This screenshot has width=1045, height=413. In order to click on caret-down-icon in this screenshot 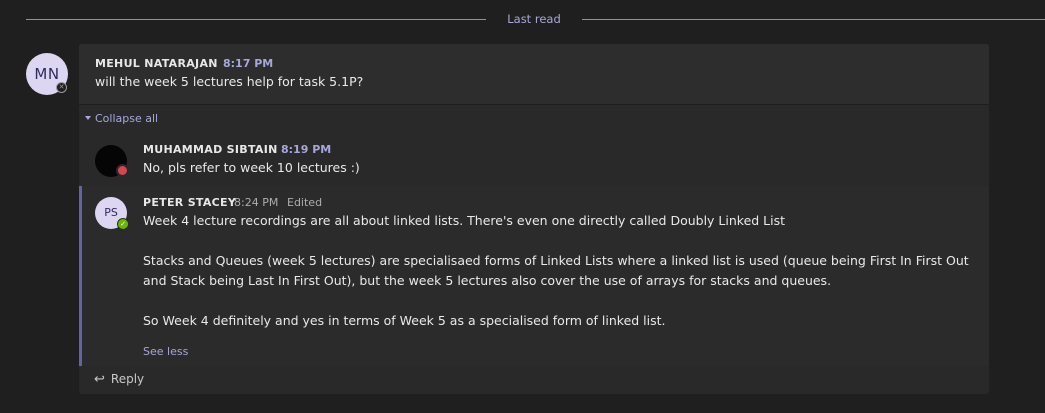, I will do `click(88, 118)`.